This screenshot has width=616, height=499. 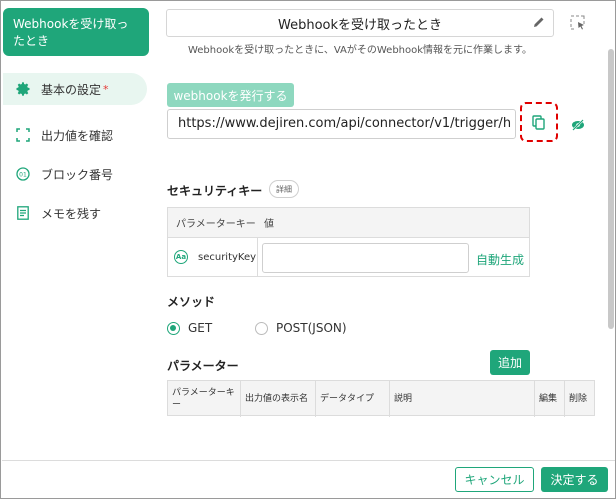 What do you see at coordinates (578, 124) in the screenshot?
I see `eye-off-icon` at bounding box center [578, 124].